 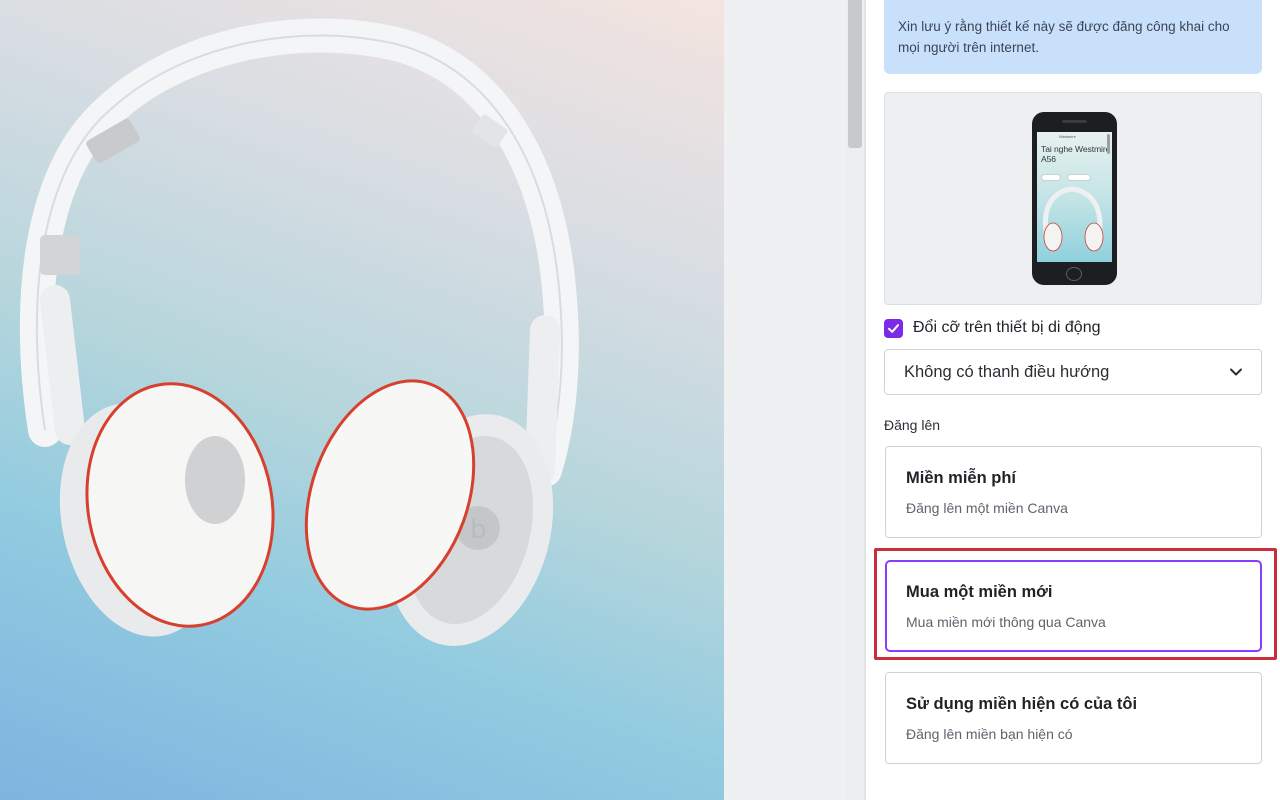 I want to click on phone-mockup: Westmire Tai nghe Westmire A56, so click(x=1074, y=198).